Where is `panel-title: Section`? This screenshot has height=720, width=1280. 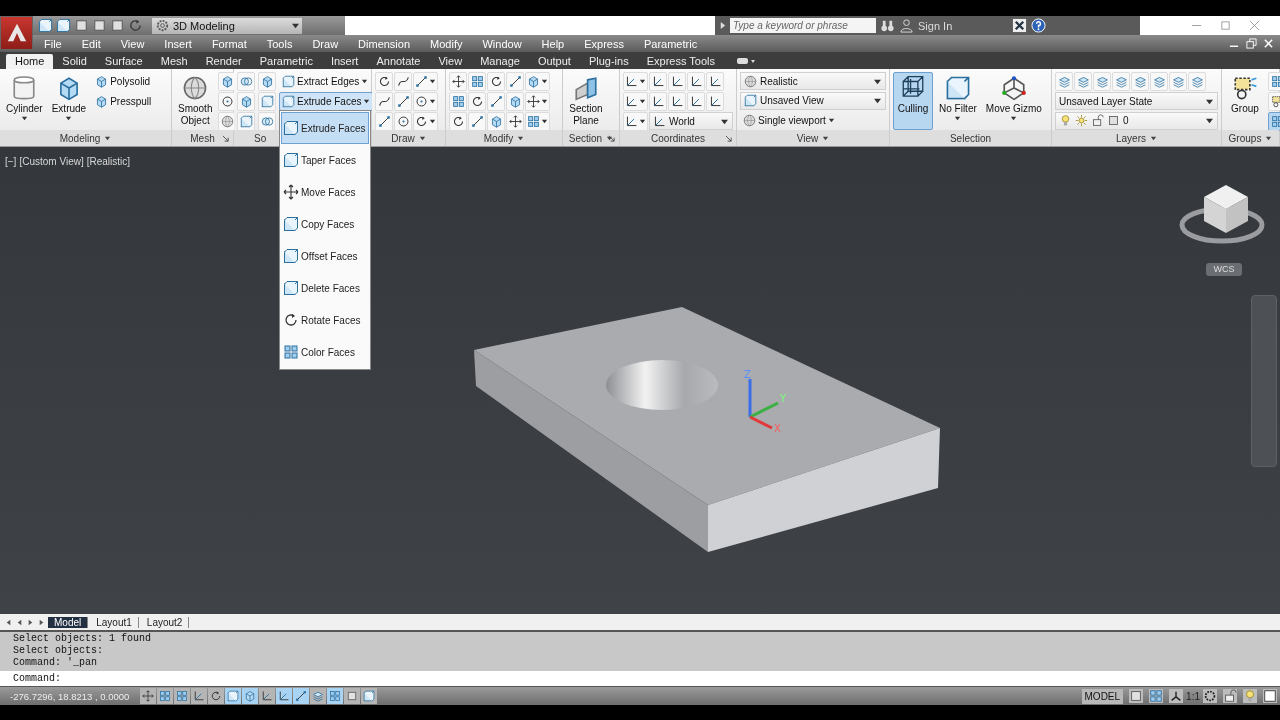
panel-title: Section is located at coordinates (591, 138).